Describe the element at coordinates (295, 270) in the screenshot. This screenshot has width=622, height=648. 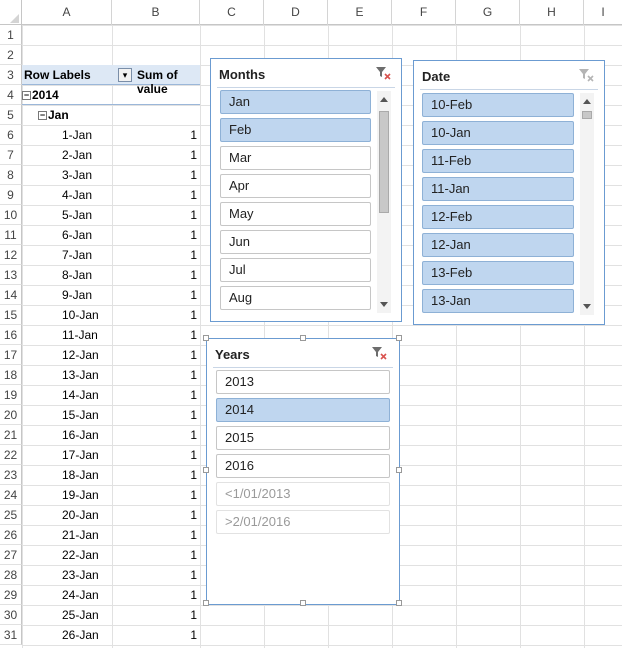
I see `slicer-item: Jul` at that location.